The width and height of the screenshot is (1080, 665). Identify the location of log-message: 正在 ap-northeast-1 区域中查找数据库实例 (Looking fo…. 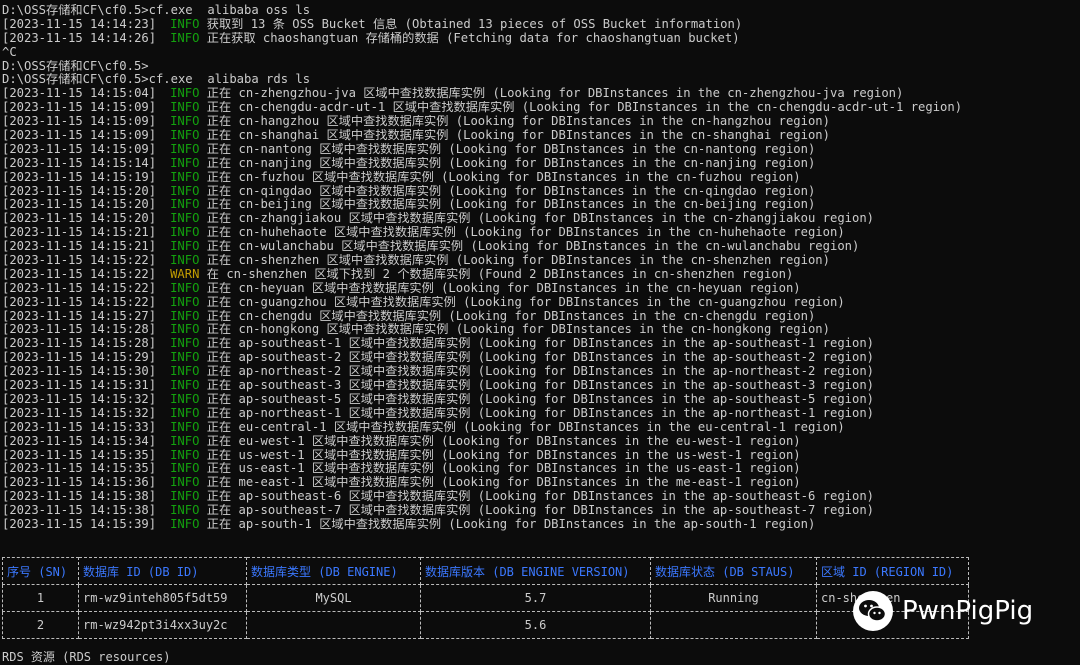
(540, 413).